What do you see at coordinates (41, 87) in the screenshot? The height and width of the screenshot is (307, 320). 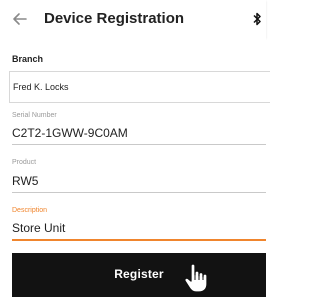 I see `branch-value: Fred K. Locks` at bounding box center [41, 87].